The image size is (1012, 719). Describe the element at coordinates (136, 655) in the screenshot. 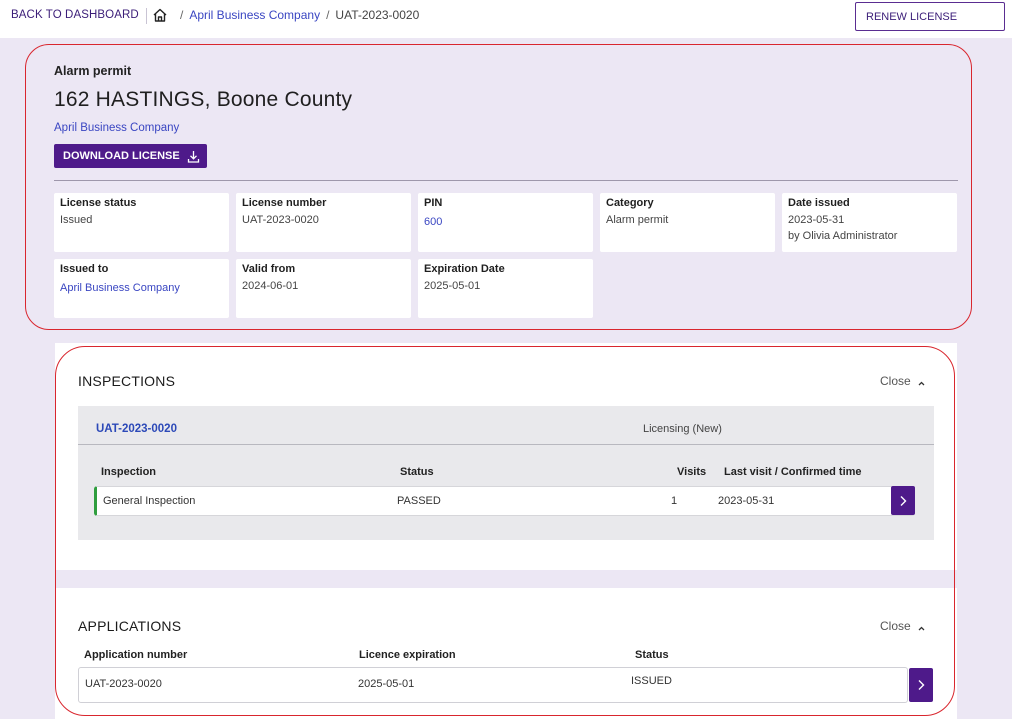

I see `column-header-application-number: Application number` at that location.